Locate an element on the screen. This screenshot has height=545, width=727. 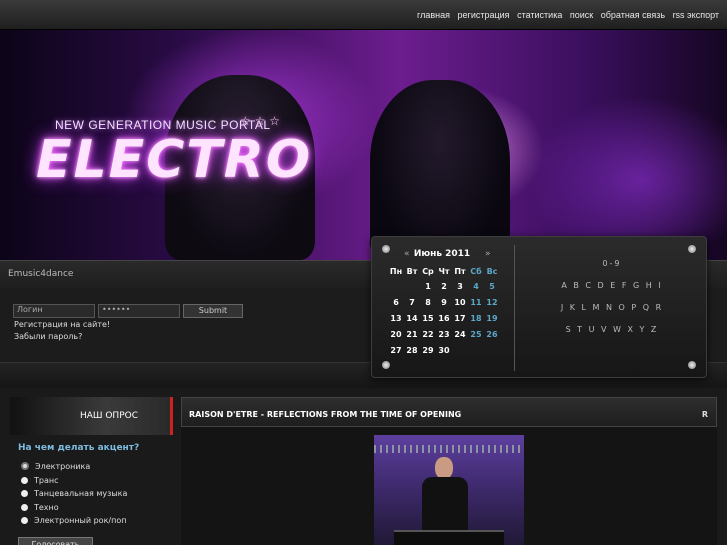
alpha-index-row: J K L M N O P Q R is located at coordinates (612, 307).